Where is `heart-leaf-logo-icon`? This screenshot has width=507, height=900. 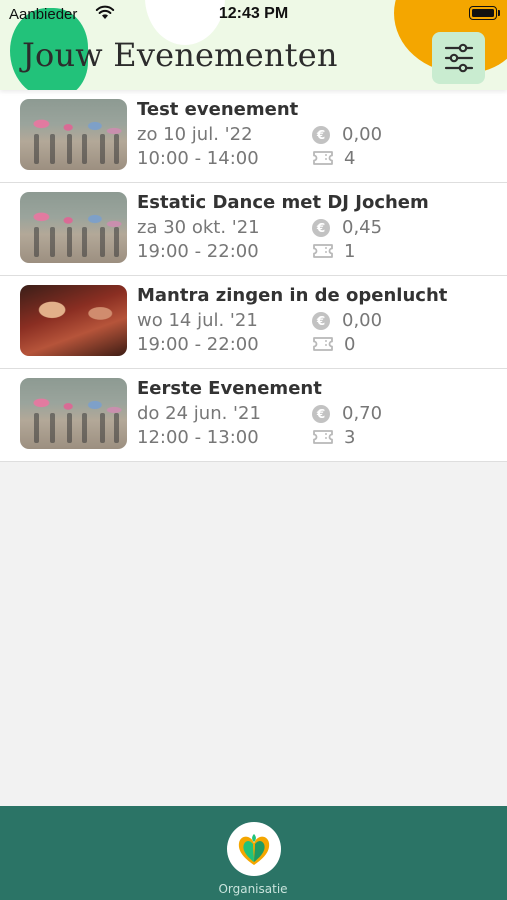
heart-leaf-logo-icon is located at coordinates (254, 849).